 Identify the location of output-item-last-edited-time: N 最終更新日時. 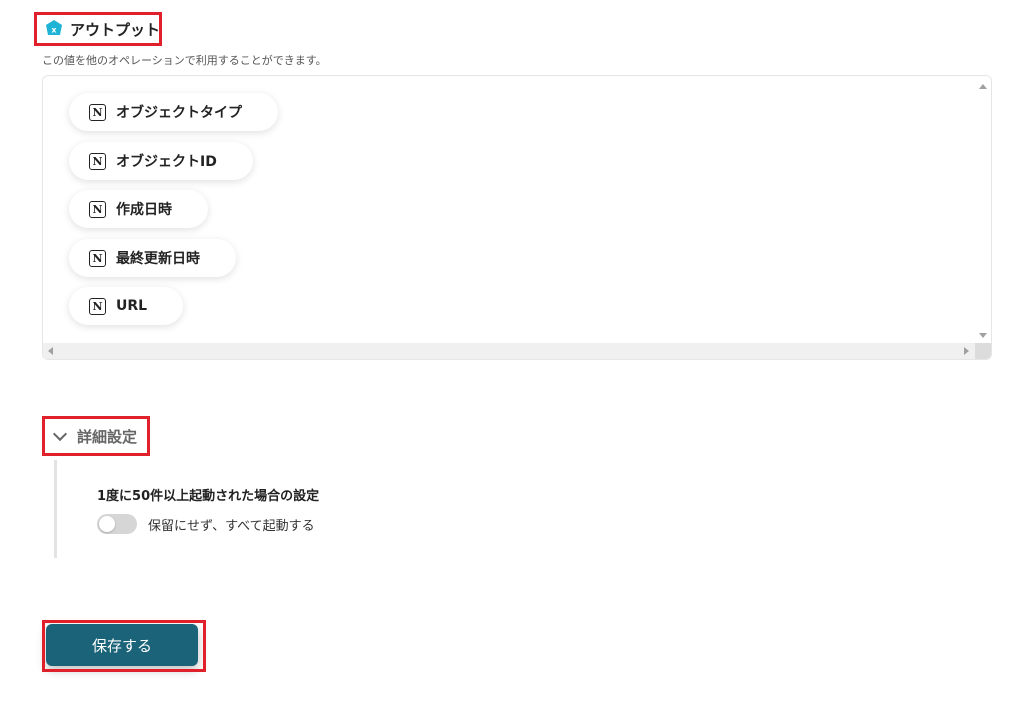
(152, 258).